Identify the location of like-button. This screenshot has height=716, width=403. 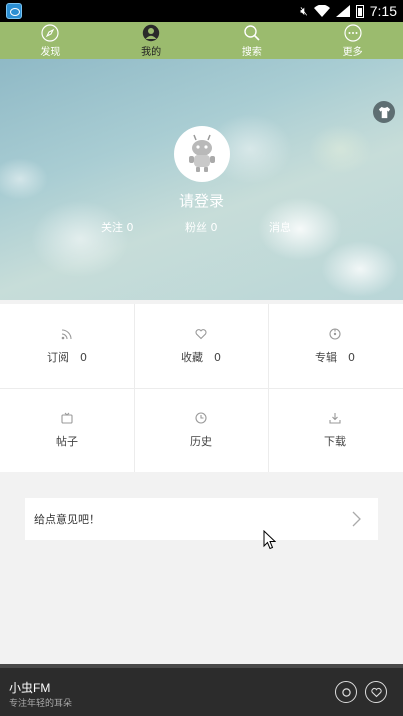
(376, 692).